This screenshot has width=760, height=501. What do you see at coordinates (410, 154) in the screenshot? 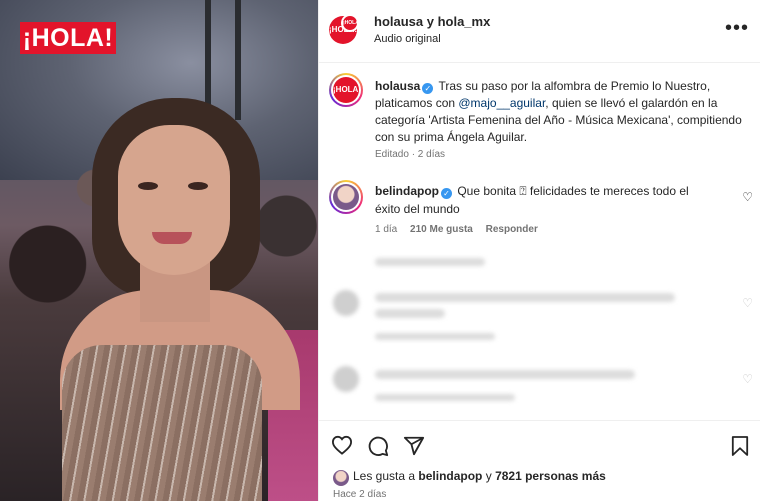
I see `caption-meta: Editado · 2 días` at bounding box center [410, 154].